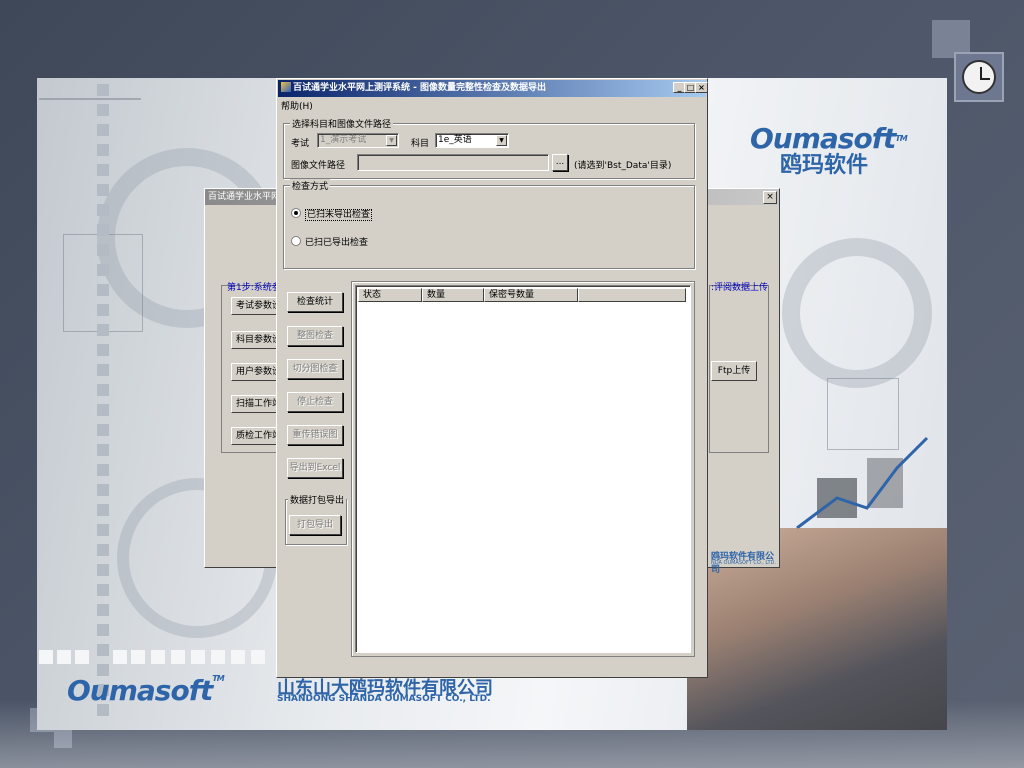  I want to click on pack-export-button: 打包导出, so click(315, 525).